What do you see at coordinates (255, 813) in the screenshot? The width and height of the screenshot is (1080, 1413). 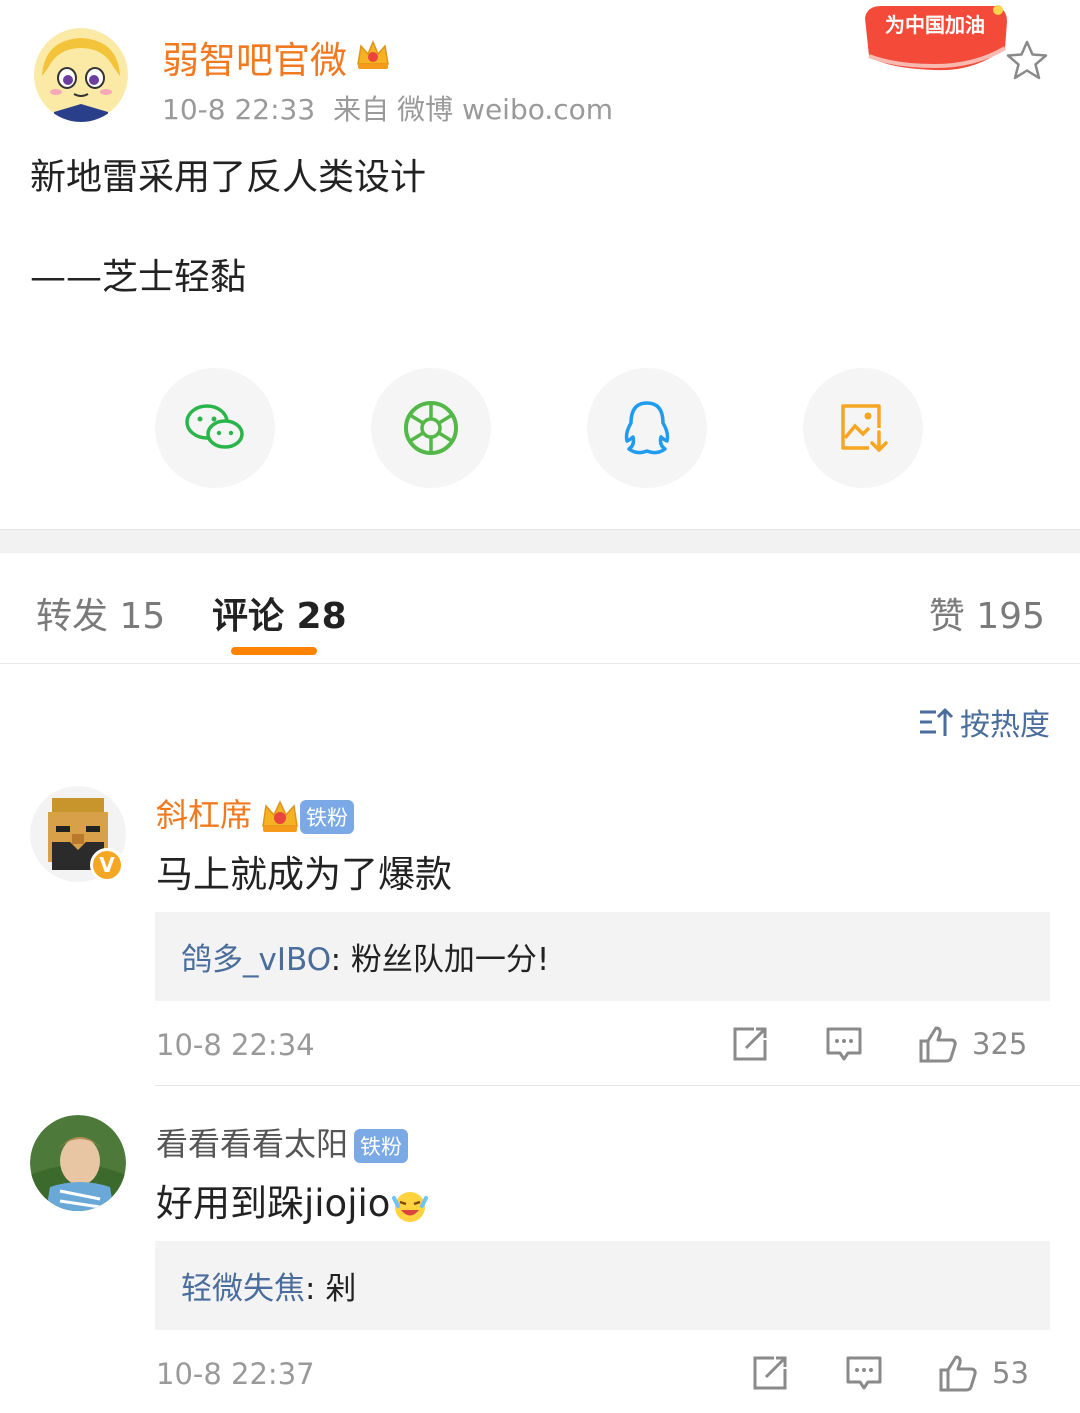 I see `commenter-name-row: 斜杠席 铁粉` at bounding box center [255, 813].